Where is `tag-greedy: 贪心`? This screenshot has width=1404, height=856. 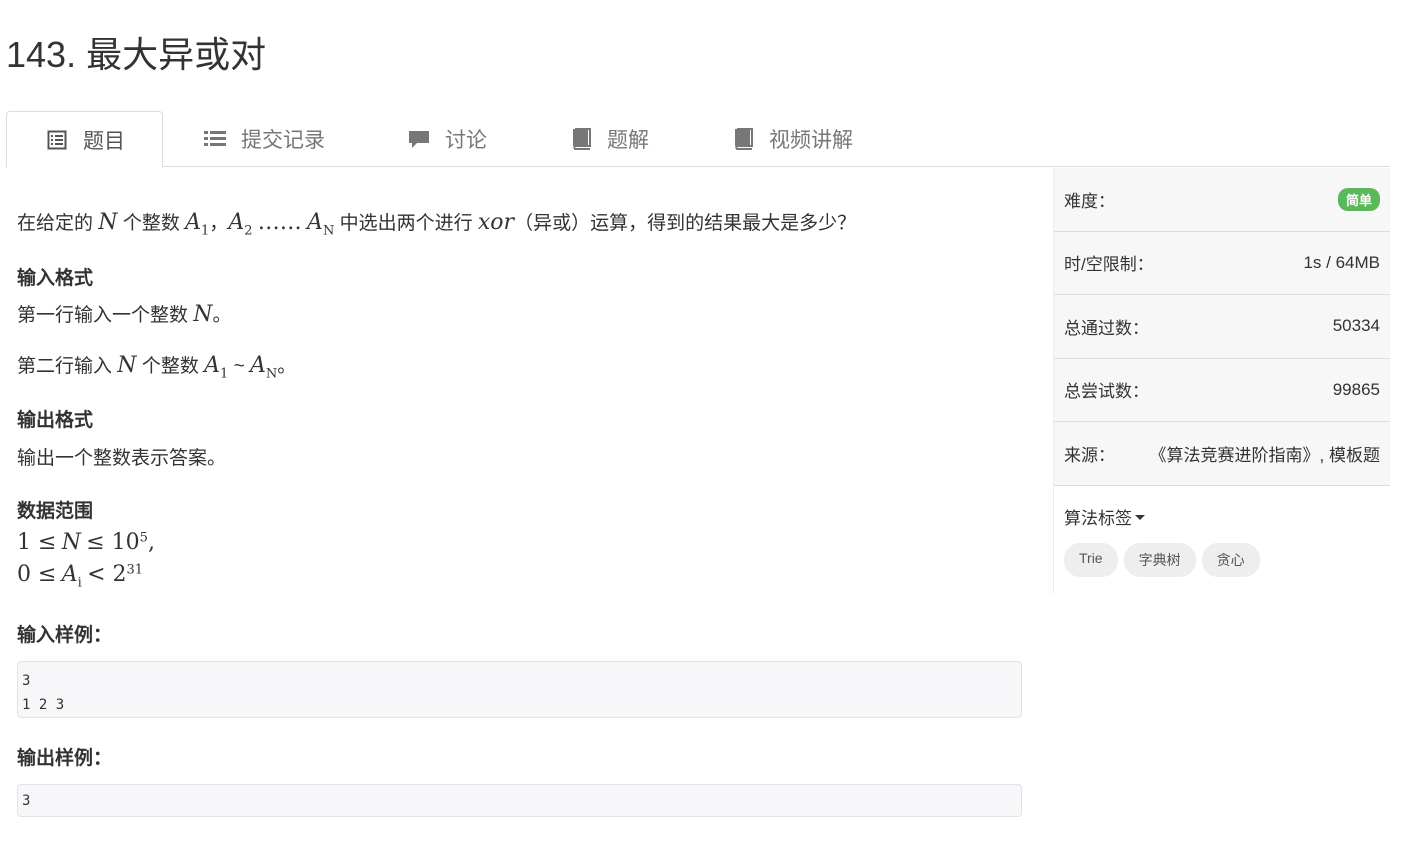
tag-greedy: 贪心 is located at coordinates (1230, 560).